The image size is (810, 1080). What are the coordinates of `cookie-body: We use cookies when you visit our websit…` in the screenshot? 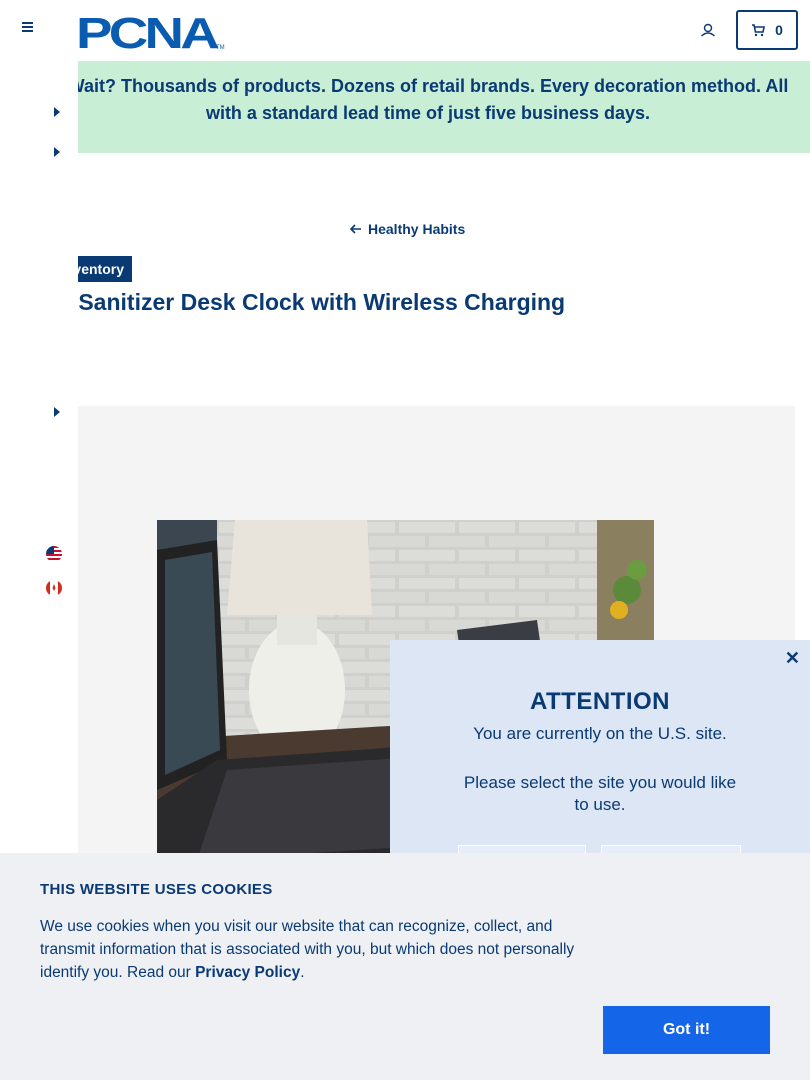 It's located at (307, 949).